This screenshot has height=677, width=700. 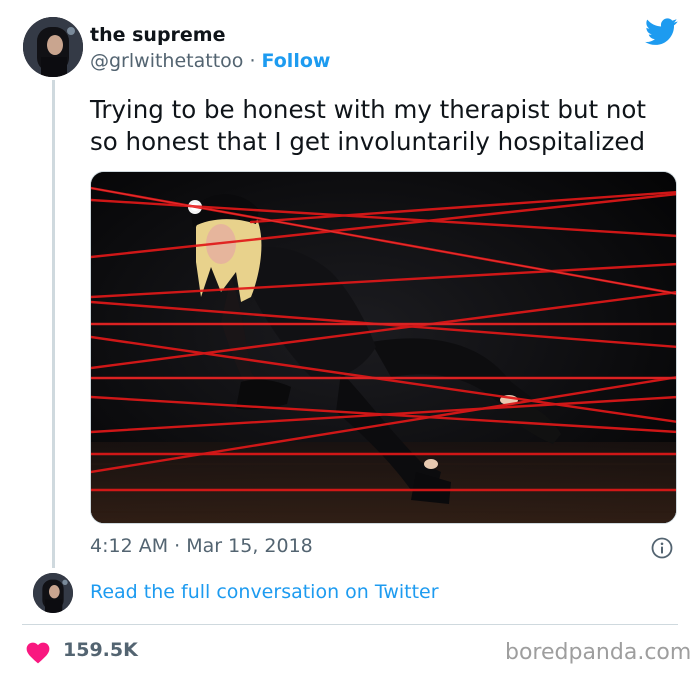 What do you see at coordinates (264, 592) in the screenshot?
I see `read-conversation-link: Read the full conversation on Twitter` at bounding box center [264, 592].